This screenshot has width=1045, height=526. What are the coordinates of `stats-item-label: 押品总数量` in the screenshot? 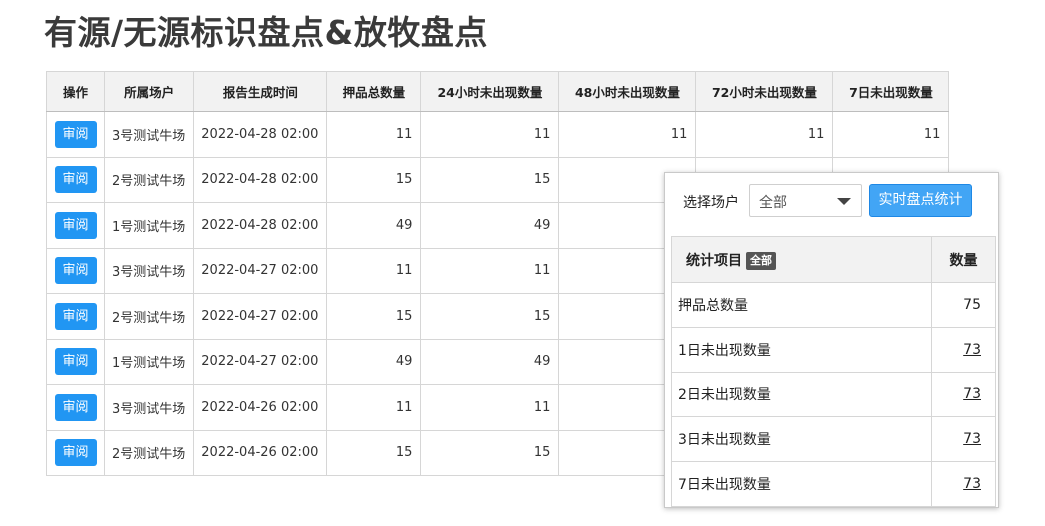 It's located at (801, 305).